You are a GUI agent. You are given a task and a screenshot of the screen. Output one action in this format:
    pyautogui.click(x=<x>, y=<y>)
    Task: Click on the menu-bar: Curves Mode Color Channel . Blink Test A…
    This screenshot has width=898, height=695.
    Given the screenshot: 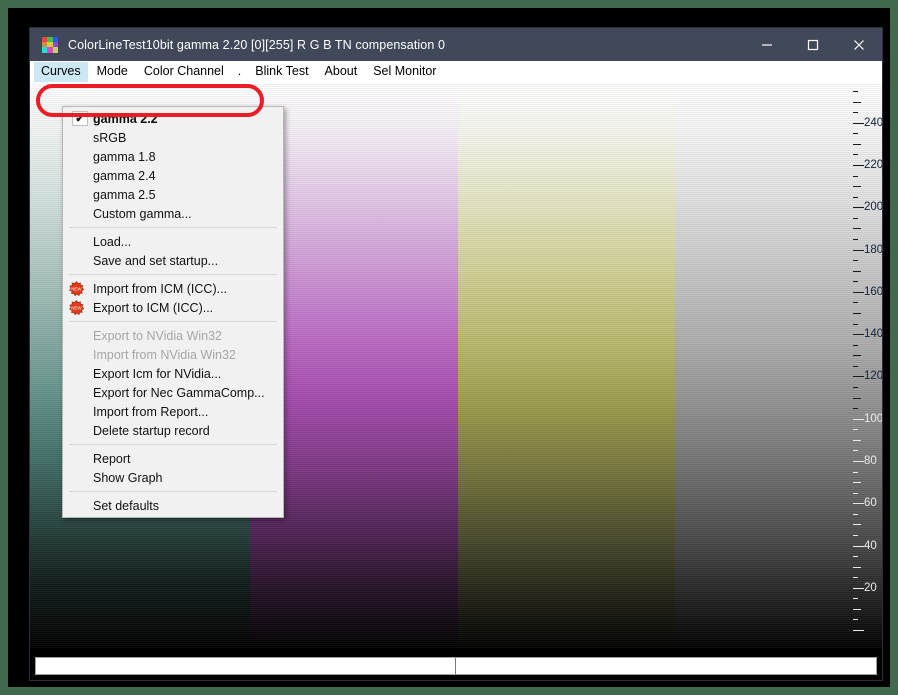 What is the action you would take?
    pyautogui.click(x=456, y=72)
    